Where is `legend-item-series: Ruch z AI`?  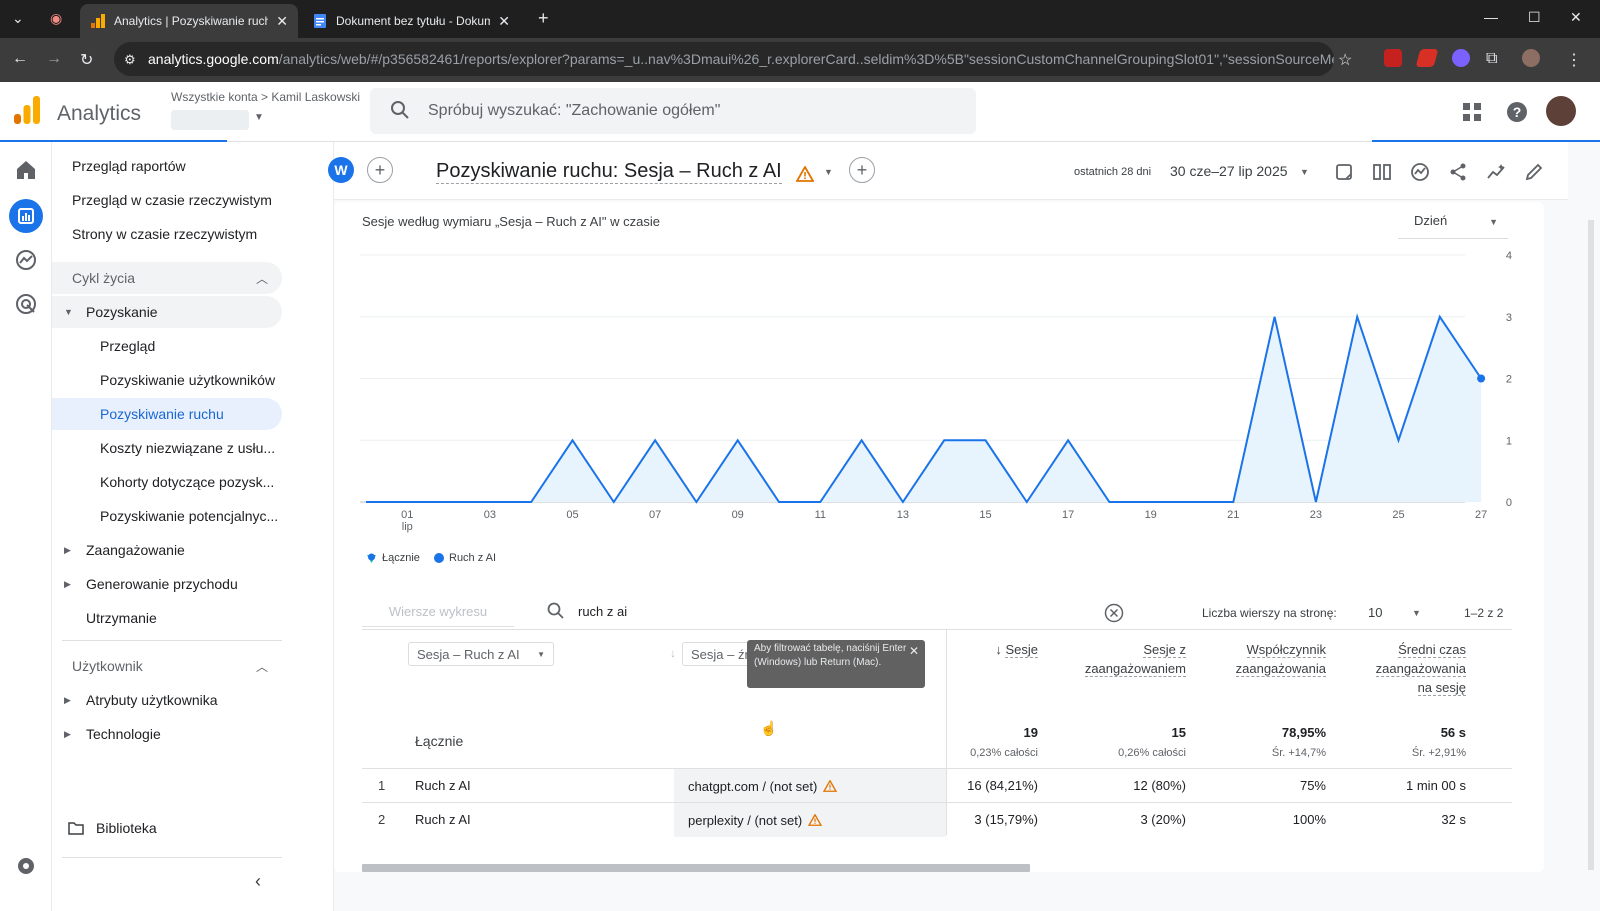 legend-item-series: Ruch z AI is located at coordinates (465, 558).